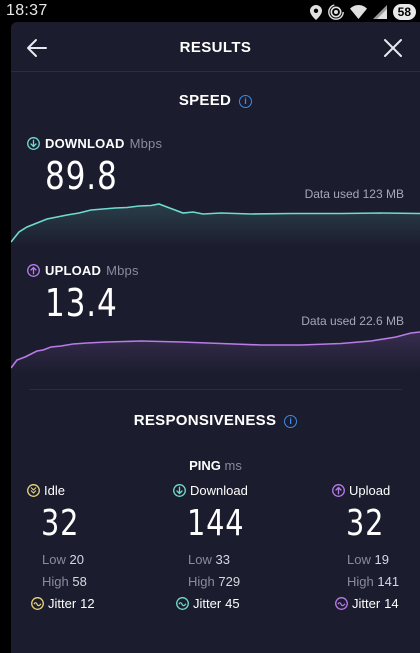 This screenshot has width=420, height=653. I want to click on download-unit: Mbps, so click(146, 143).